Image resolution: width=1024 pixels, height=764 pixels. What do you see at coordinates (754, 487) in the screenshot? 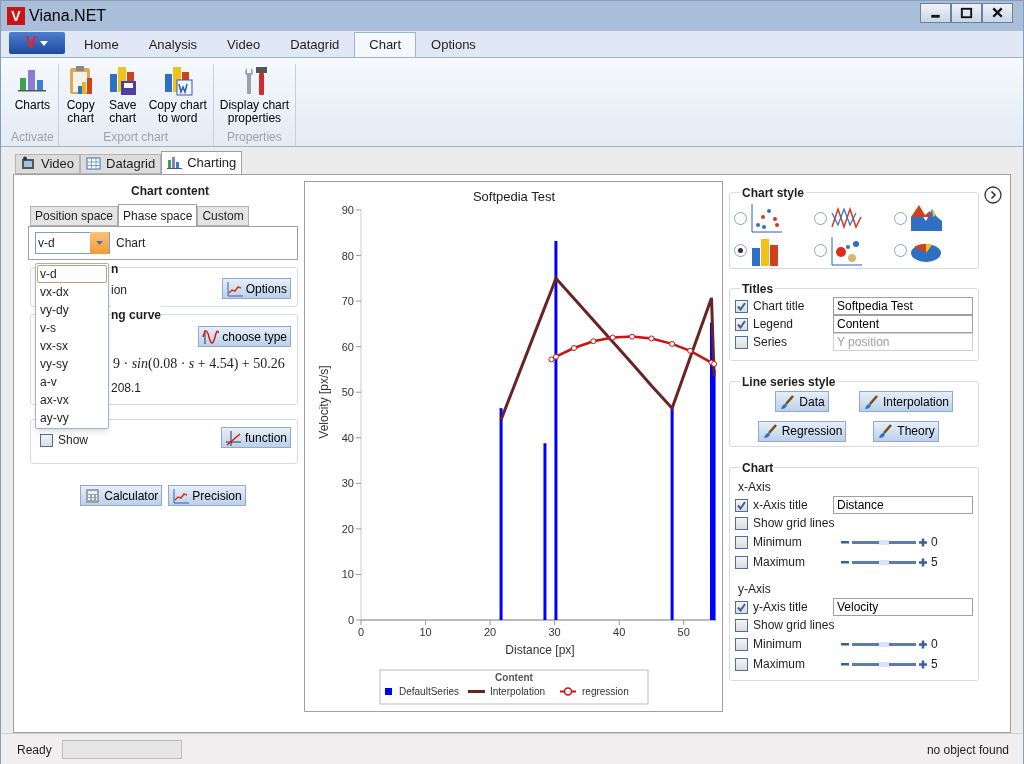
I see `section-label: x-Axis` at bounding box center [754, 487].